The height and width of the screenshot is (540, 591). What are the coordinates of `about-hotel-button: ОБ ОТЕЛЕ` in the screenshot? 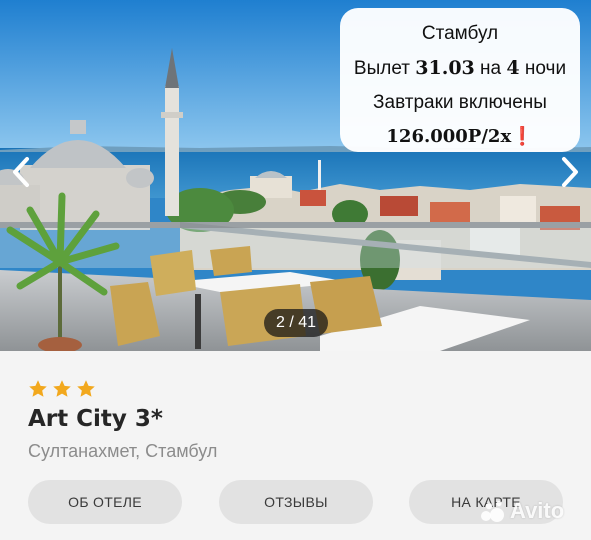 It's located at (105, 502).